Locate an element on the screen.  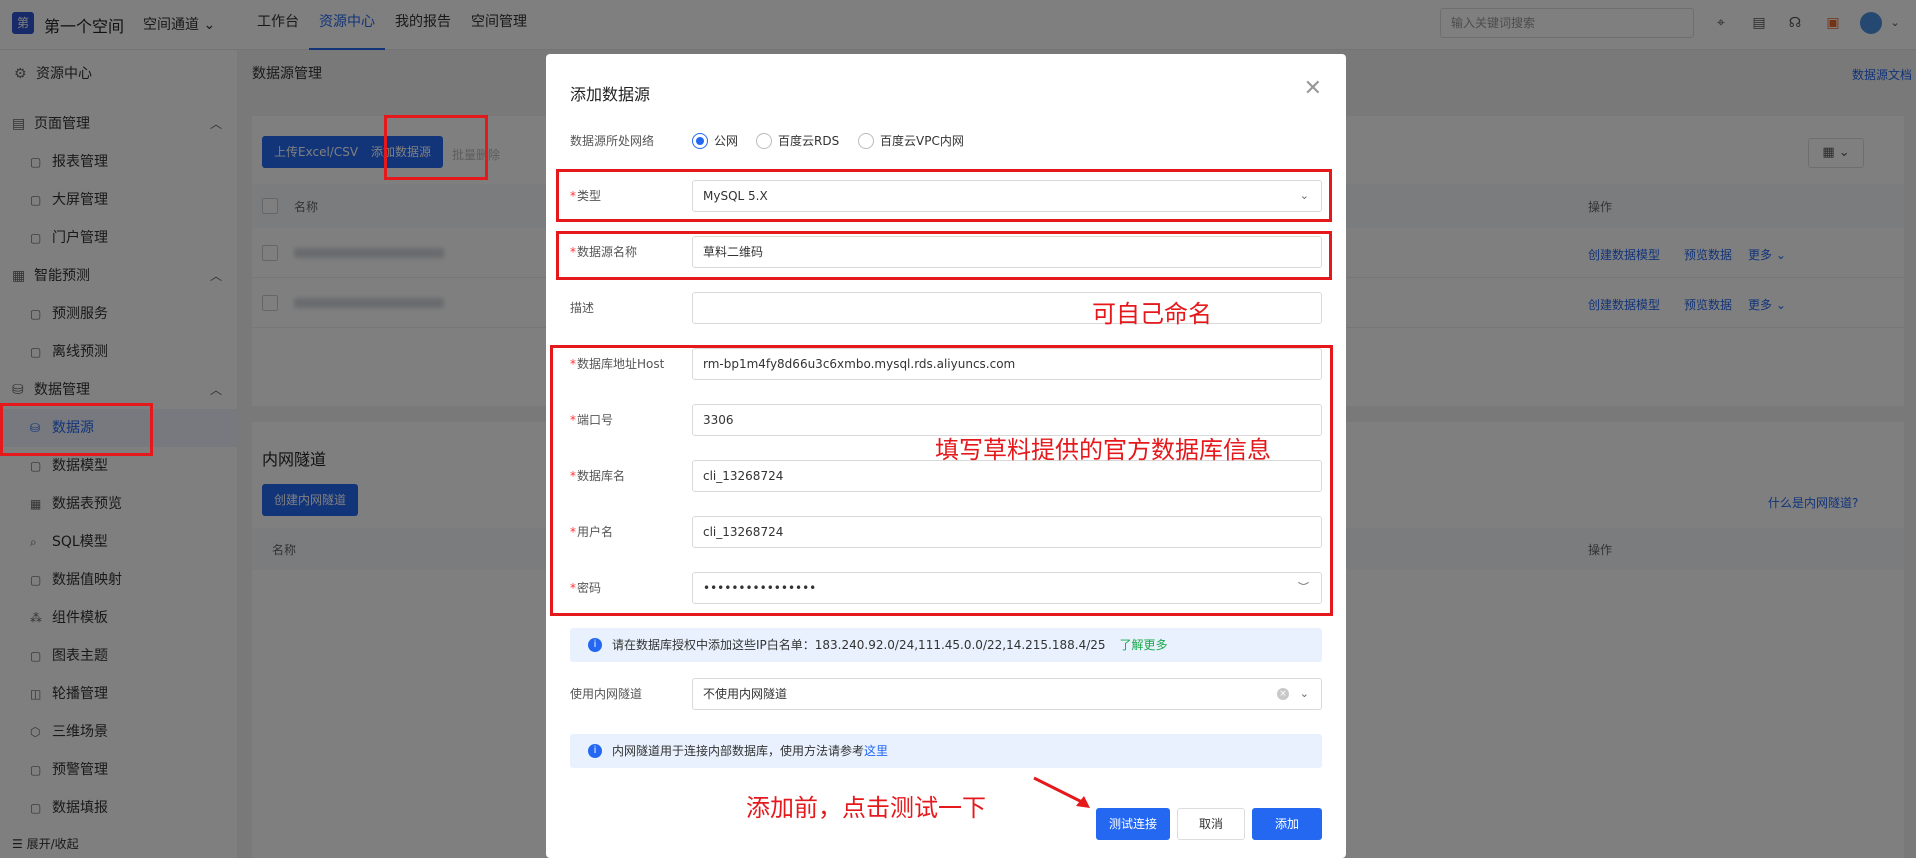
host-label: *数据库地址Host is located at coordinates (617, 364).